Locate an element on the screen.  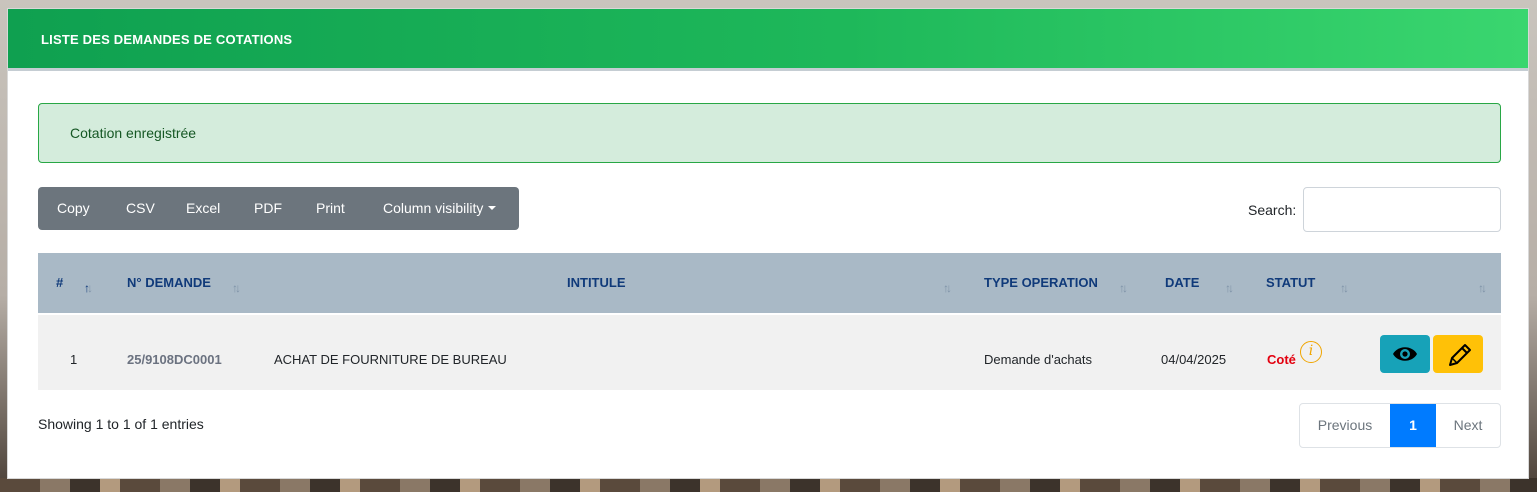
column-header-date: DATE is located at coordinates (1182, 282).